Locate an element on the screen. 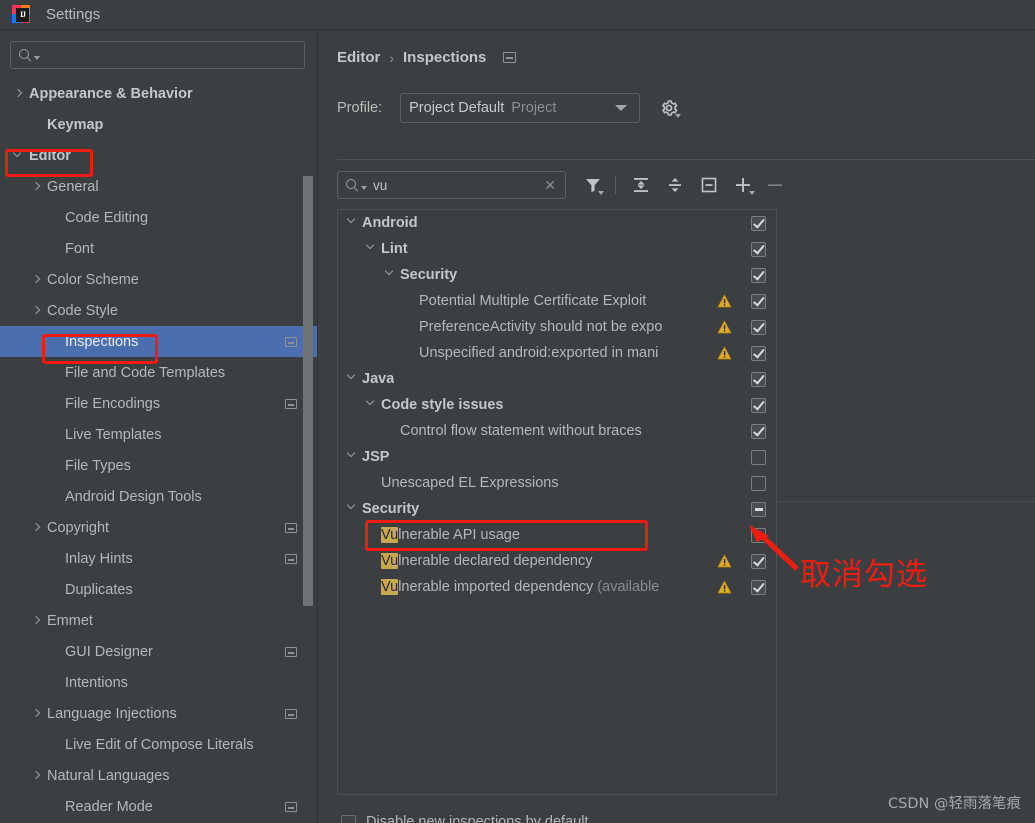 The height and width of the screenshot is (823, 1035). sidebar-item-duplicates: Duplicates is located at coordinates (158, 589).